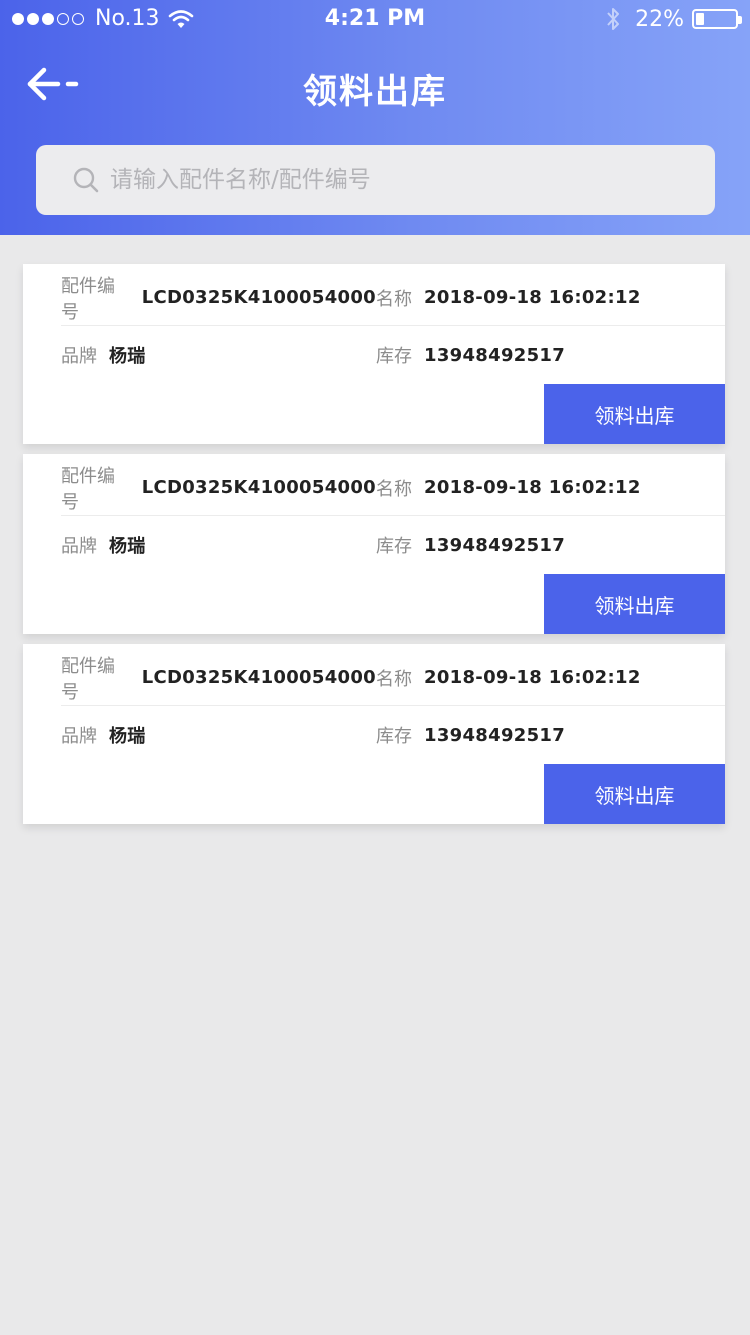  I want to click on status-bar: No.13 4:21 PM 22%, so click(375, 20).